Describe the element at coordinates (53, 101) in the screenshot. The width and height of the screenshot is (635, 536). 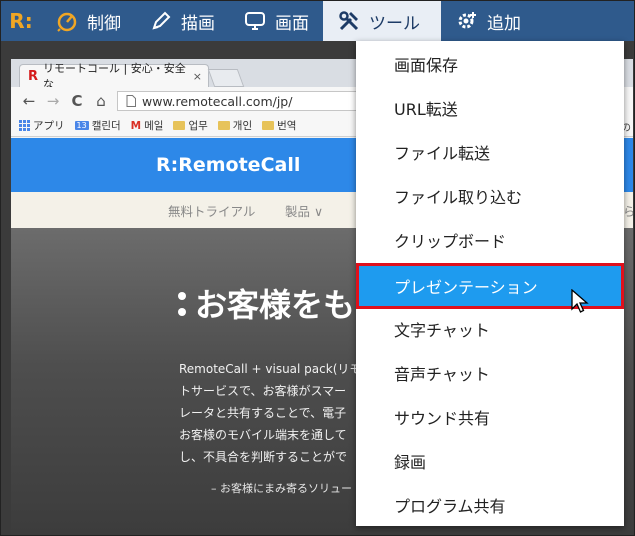
I see `forward-arrow-icon: →` at that location.